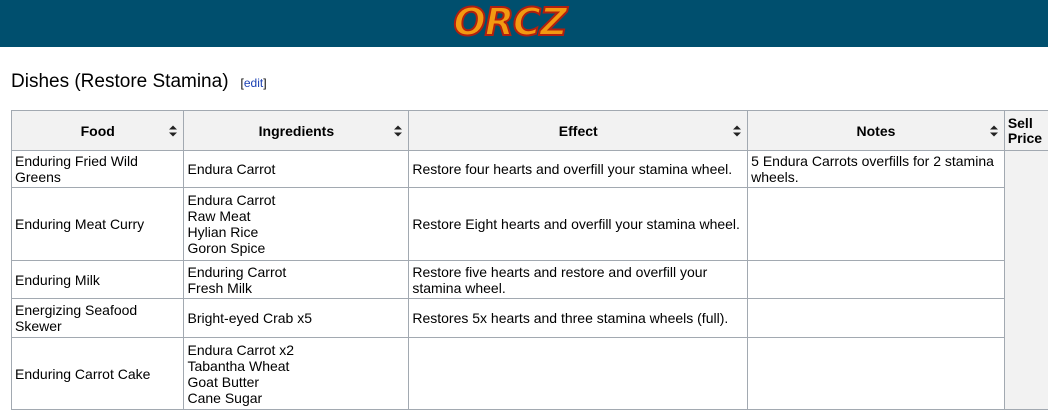 This screenshot has width=1048, height=410. I want to click on edit-section: [edit], so click(254, 83).